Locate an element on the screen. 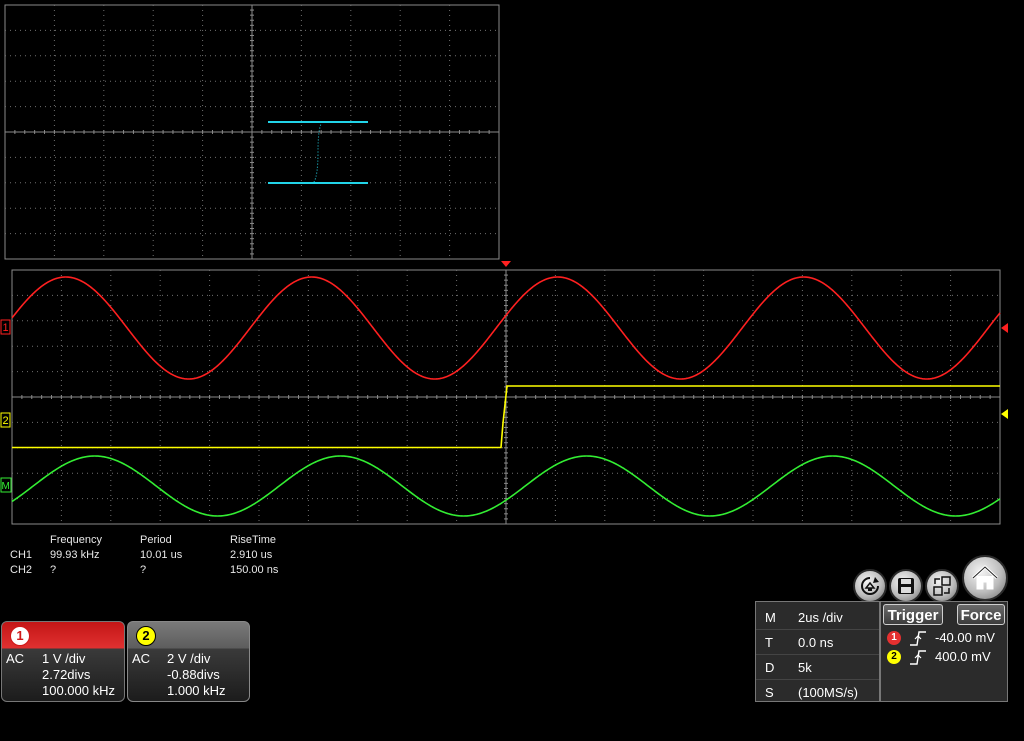 This screenshot has height=741, width=1024. timebase-key-t: T is located at coordinates (769, 642).